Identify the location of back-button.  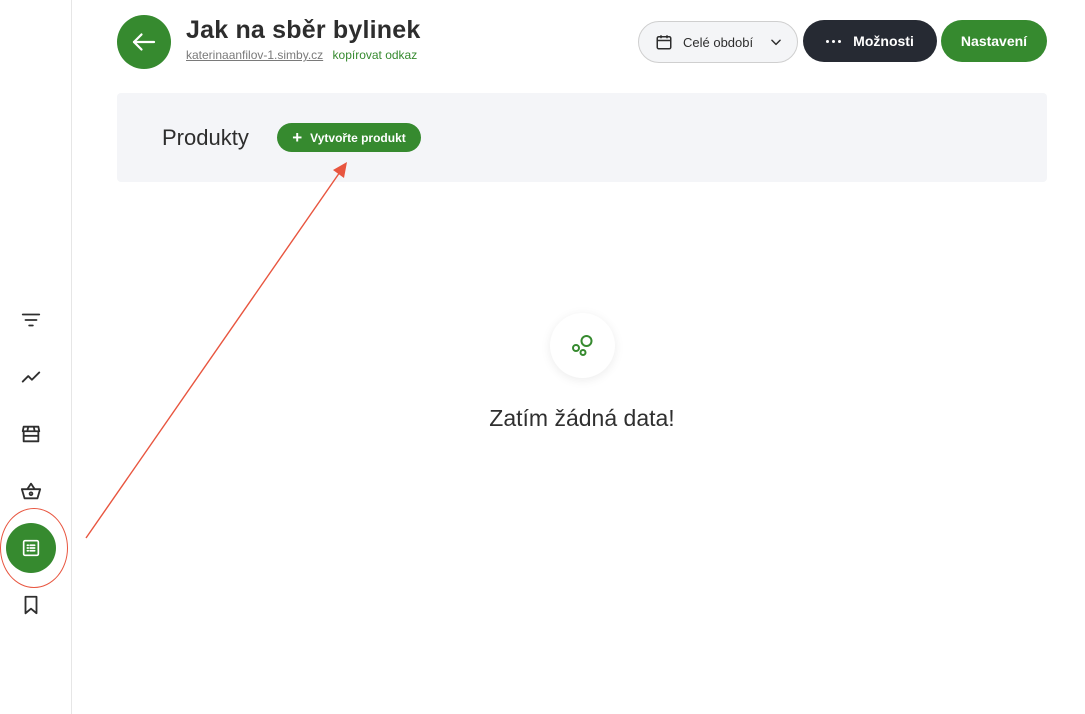
(144, 42).